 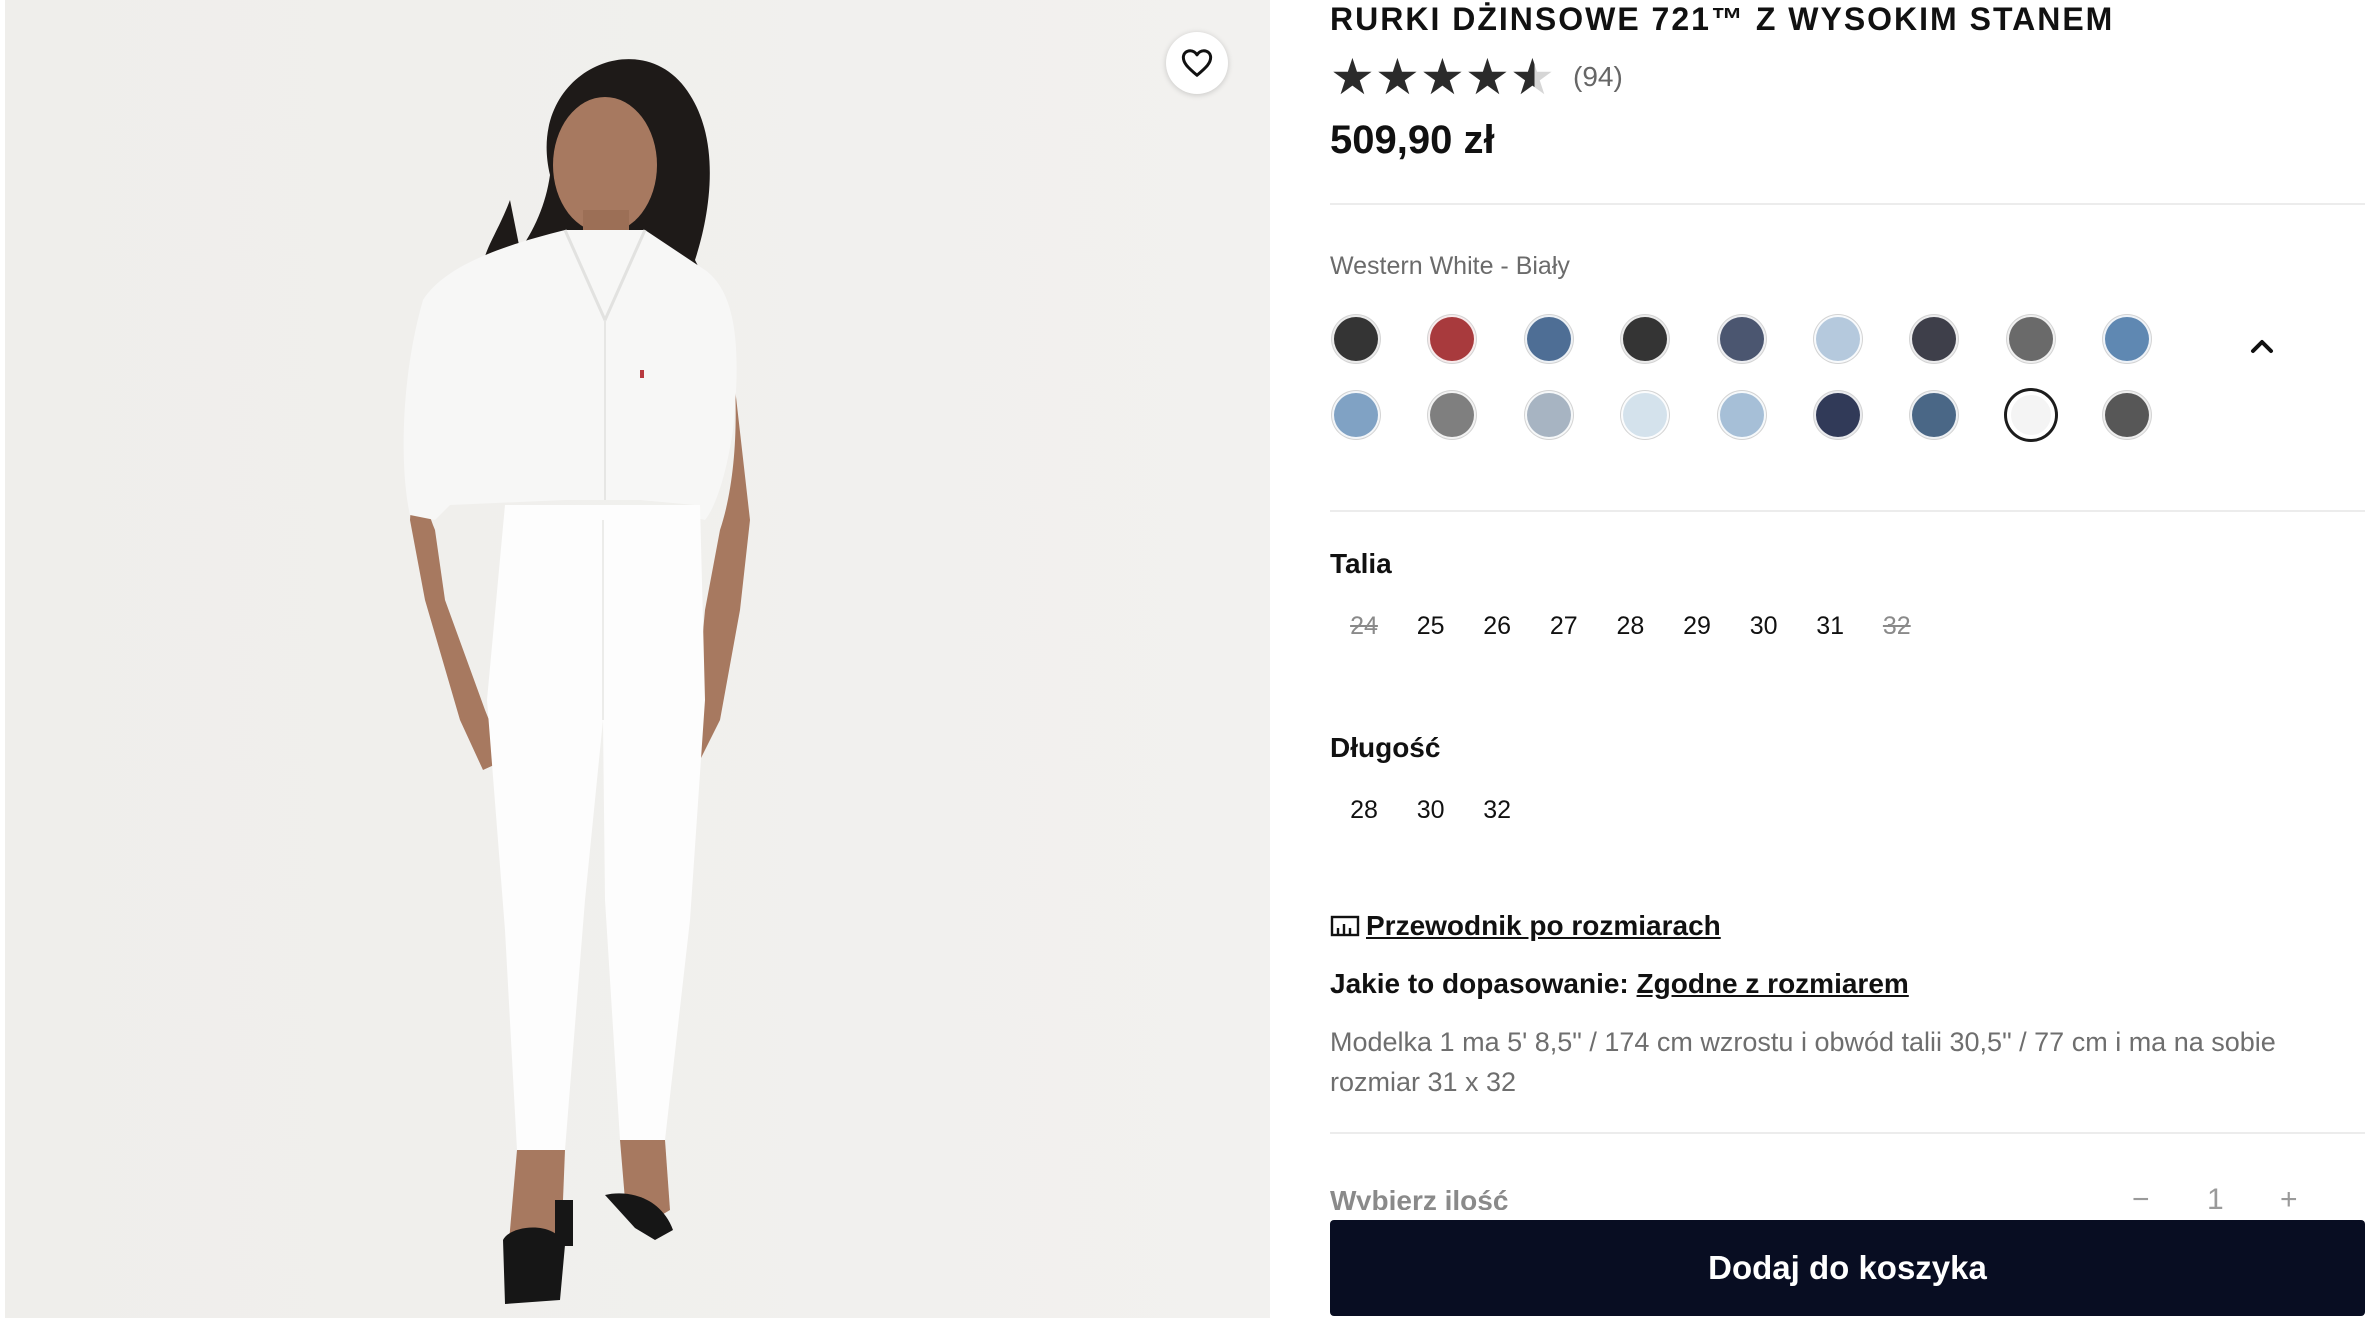 I want to click on fit-value-link: Zgodne z rozmiarem, so click(x=1773, y=983).